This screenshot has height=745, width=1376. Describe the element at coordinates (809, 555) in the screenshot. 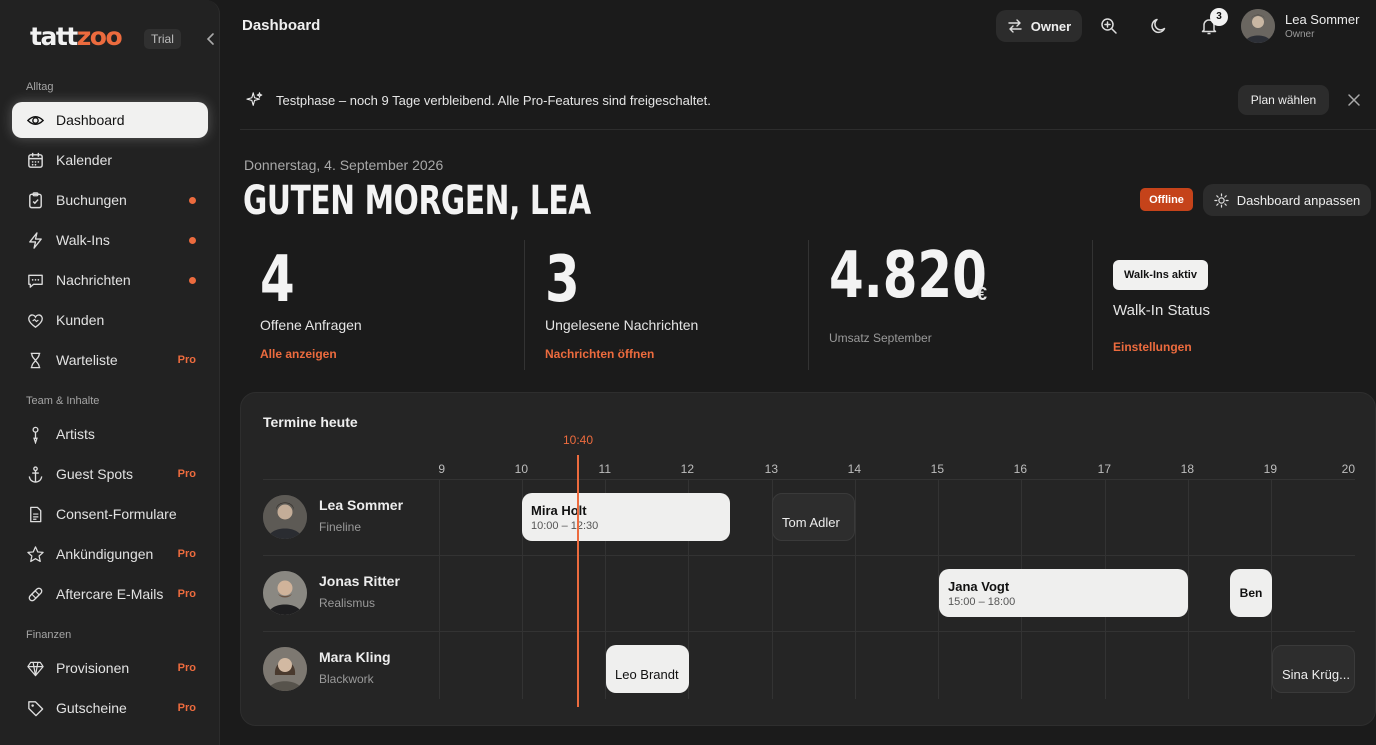

I see `row-divider` at that location.